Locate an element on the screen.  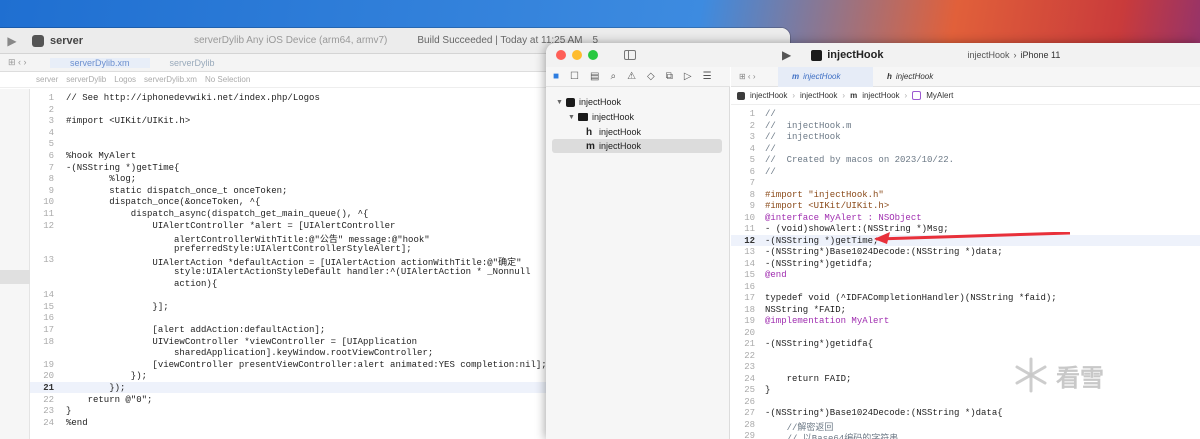
code-line: -(NSString *)getTime{ is located at coordinates (122, 168).